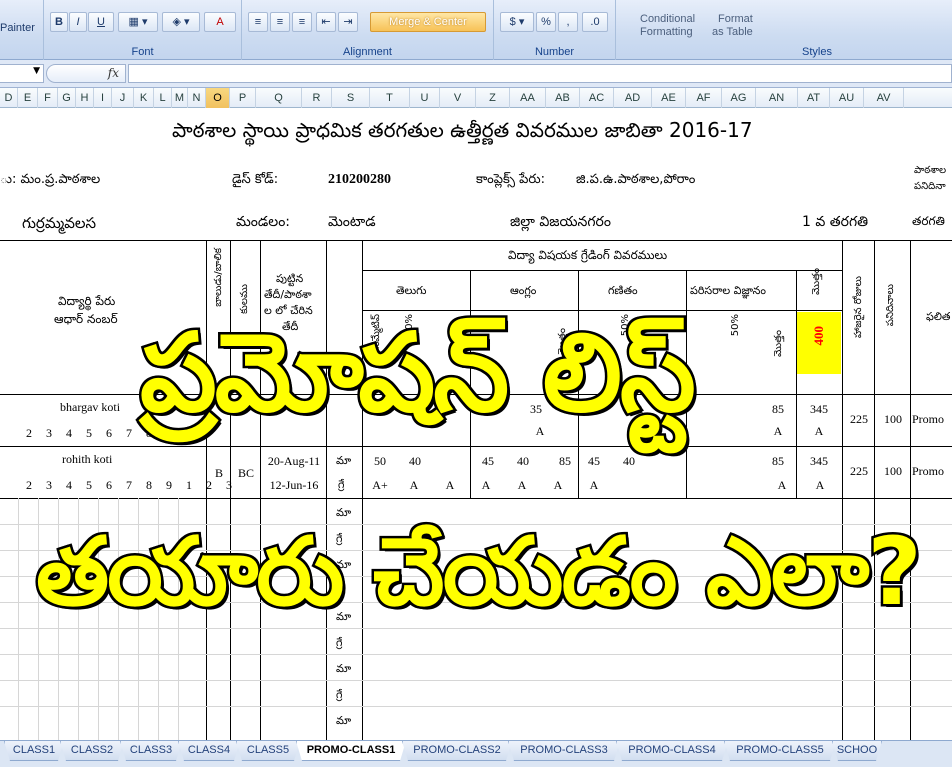 This screenshot has height=767, width=952. What do you see at coordinates (835, 222) in the screenshot?
I see `class-label: 1 వ తరగతి` at bounding box center [835, 222].